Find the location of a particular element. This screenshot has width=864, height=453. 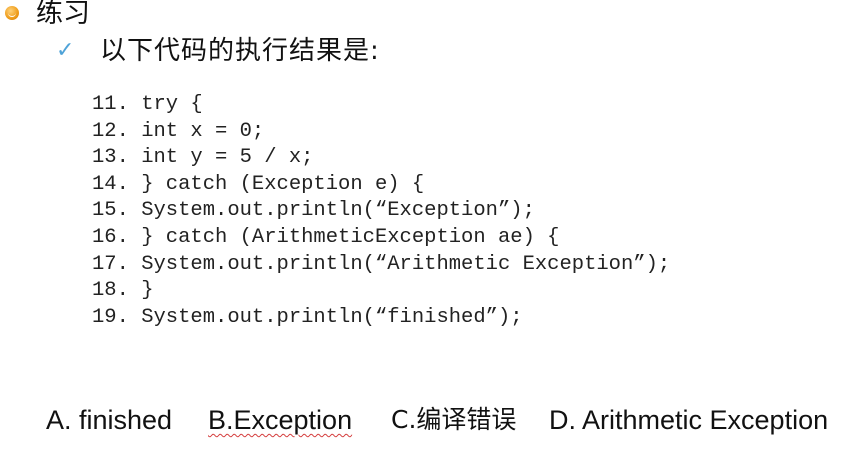

slide-title: 练习 is located at coordinates (63, 14).